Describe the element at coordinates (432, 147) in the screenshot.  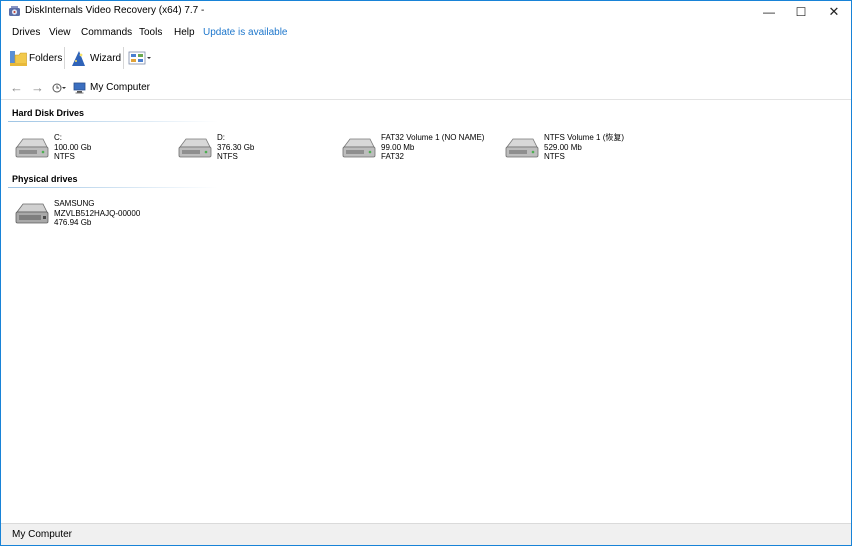
I see `drive-info: FAT32 Volume 1 (NO NAME) 99.00 Mb FAT32` at that location.